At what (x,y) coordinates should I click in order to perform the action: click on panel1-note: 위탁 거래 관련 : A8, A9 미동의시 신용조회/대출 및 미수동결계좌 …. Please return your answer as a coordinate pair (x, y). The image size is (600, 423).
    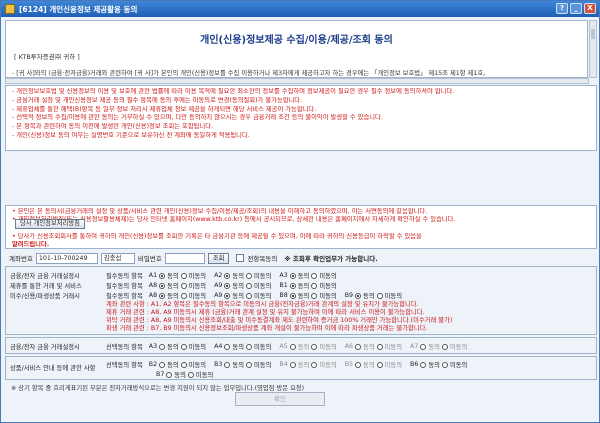
    Looking at the image, I should click on (279, 320).